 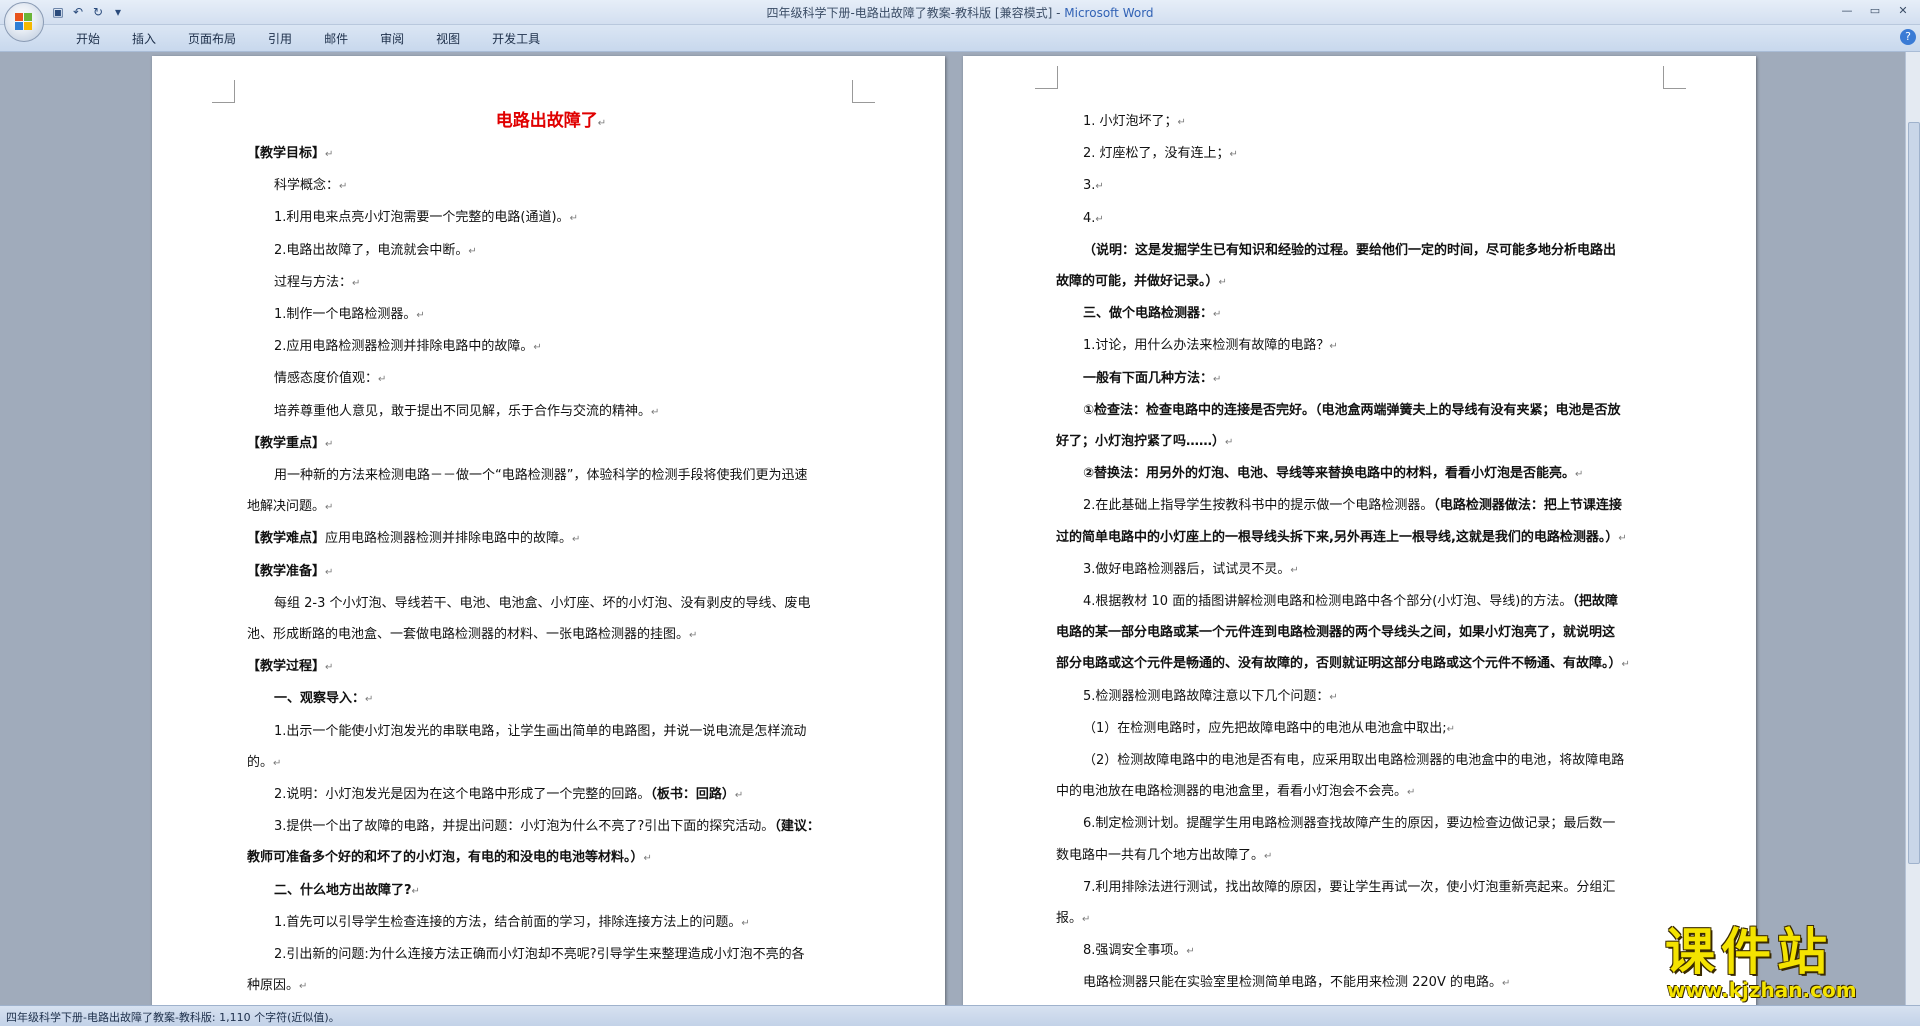 What do you see at coordinates (1073, 919) in the screenshot?
I see `paragraph: 报。↵` at bounding box center [1073, 919].